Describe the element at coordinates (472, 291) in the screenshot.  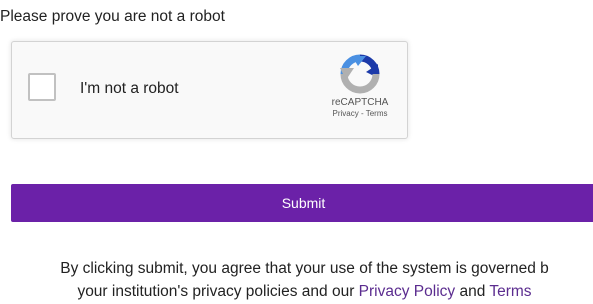
I see `legal-and-text: and` at that location.